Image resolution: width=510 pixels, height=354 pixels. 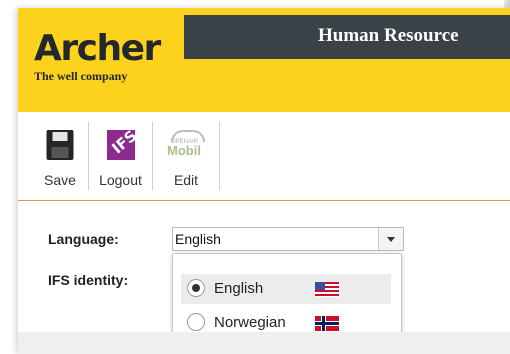 I want to click on save-label: Save, so click(x=60, y=180).